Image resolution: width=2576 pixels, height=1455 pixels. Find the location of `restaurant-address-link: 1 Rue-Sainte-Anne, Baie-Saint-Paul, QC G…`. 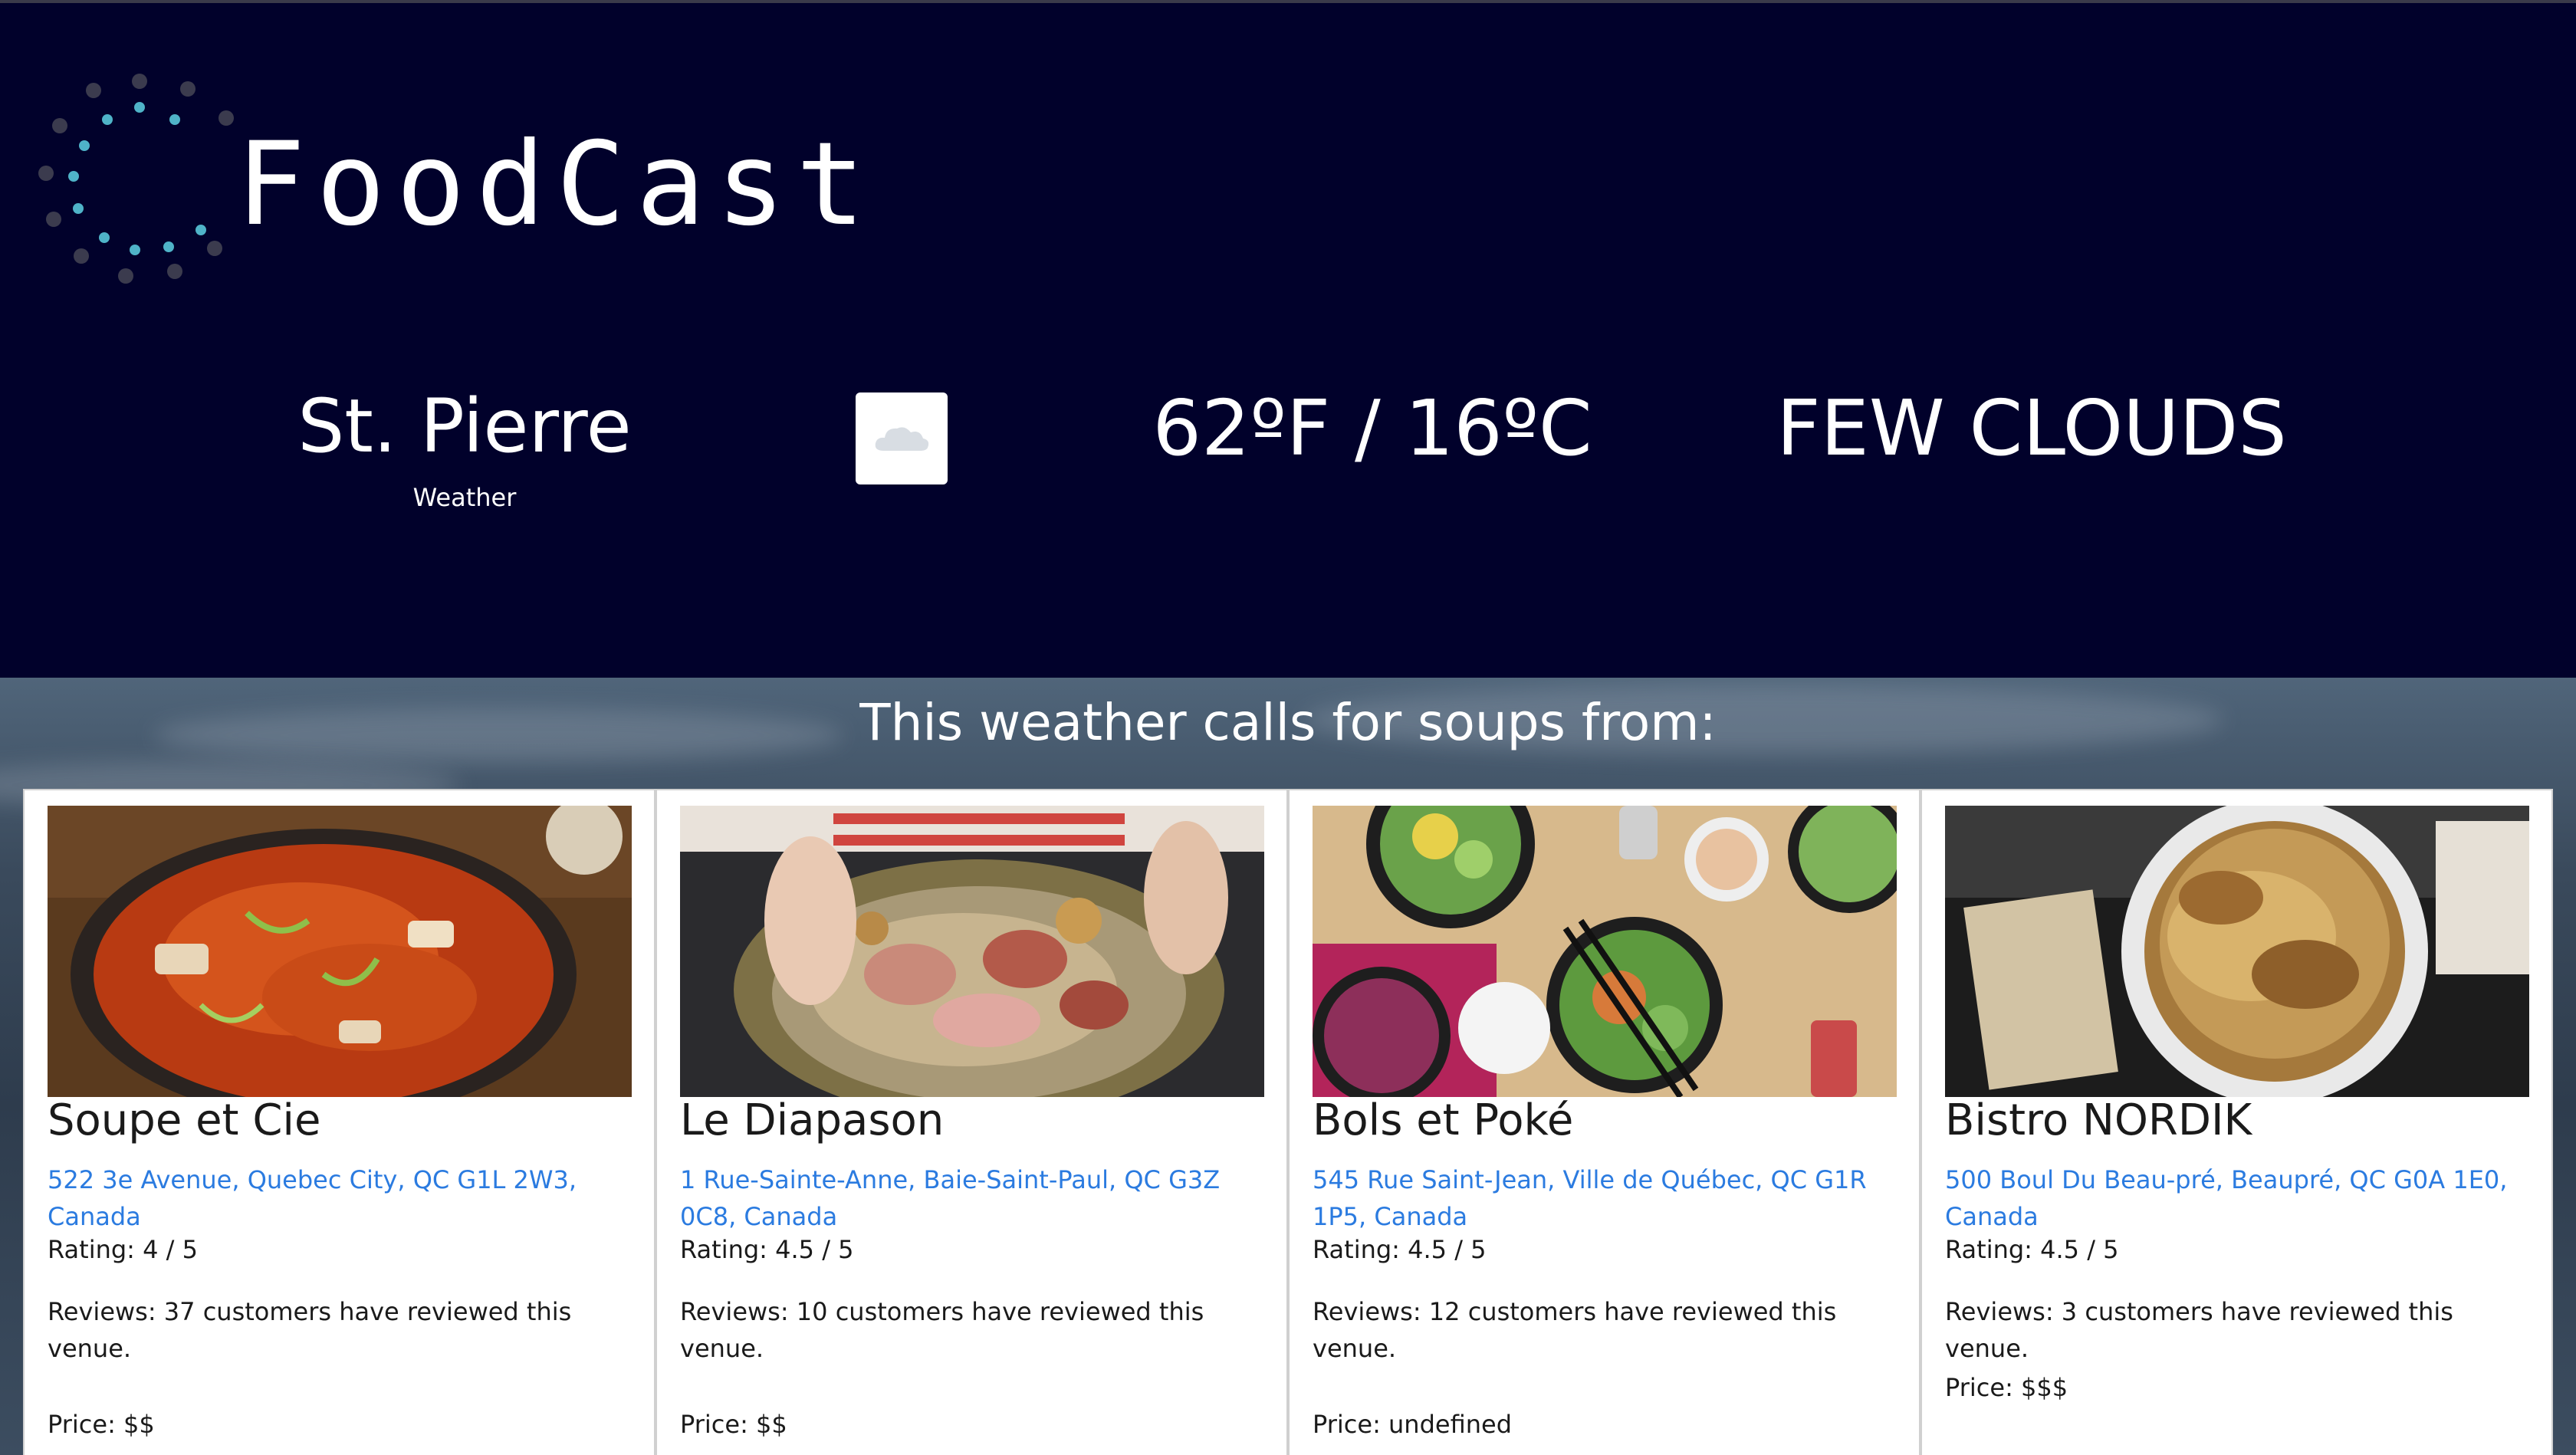

restaurant-address-link: 1 Rue-Sainte-Anne, Baie-Saint-Paul, QC G… is located at coordinates (975, 1198).